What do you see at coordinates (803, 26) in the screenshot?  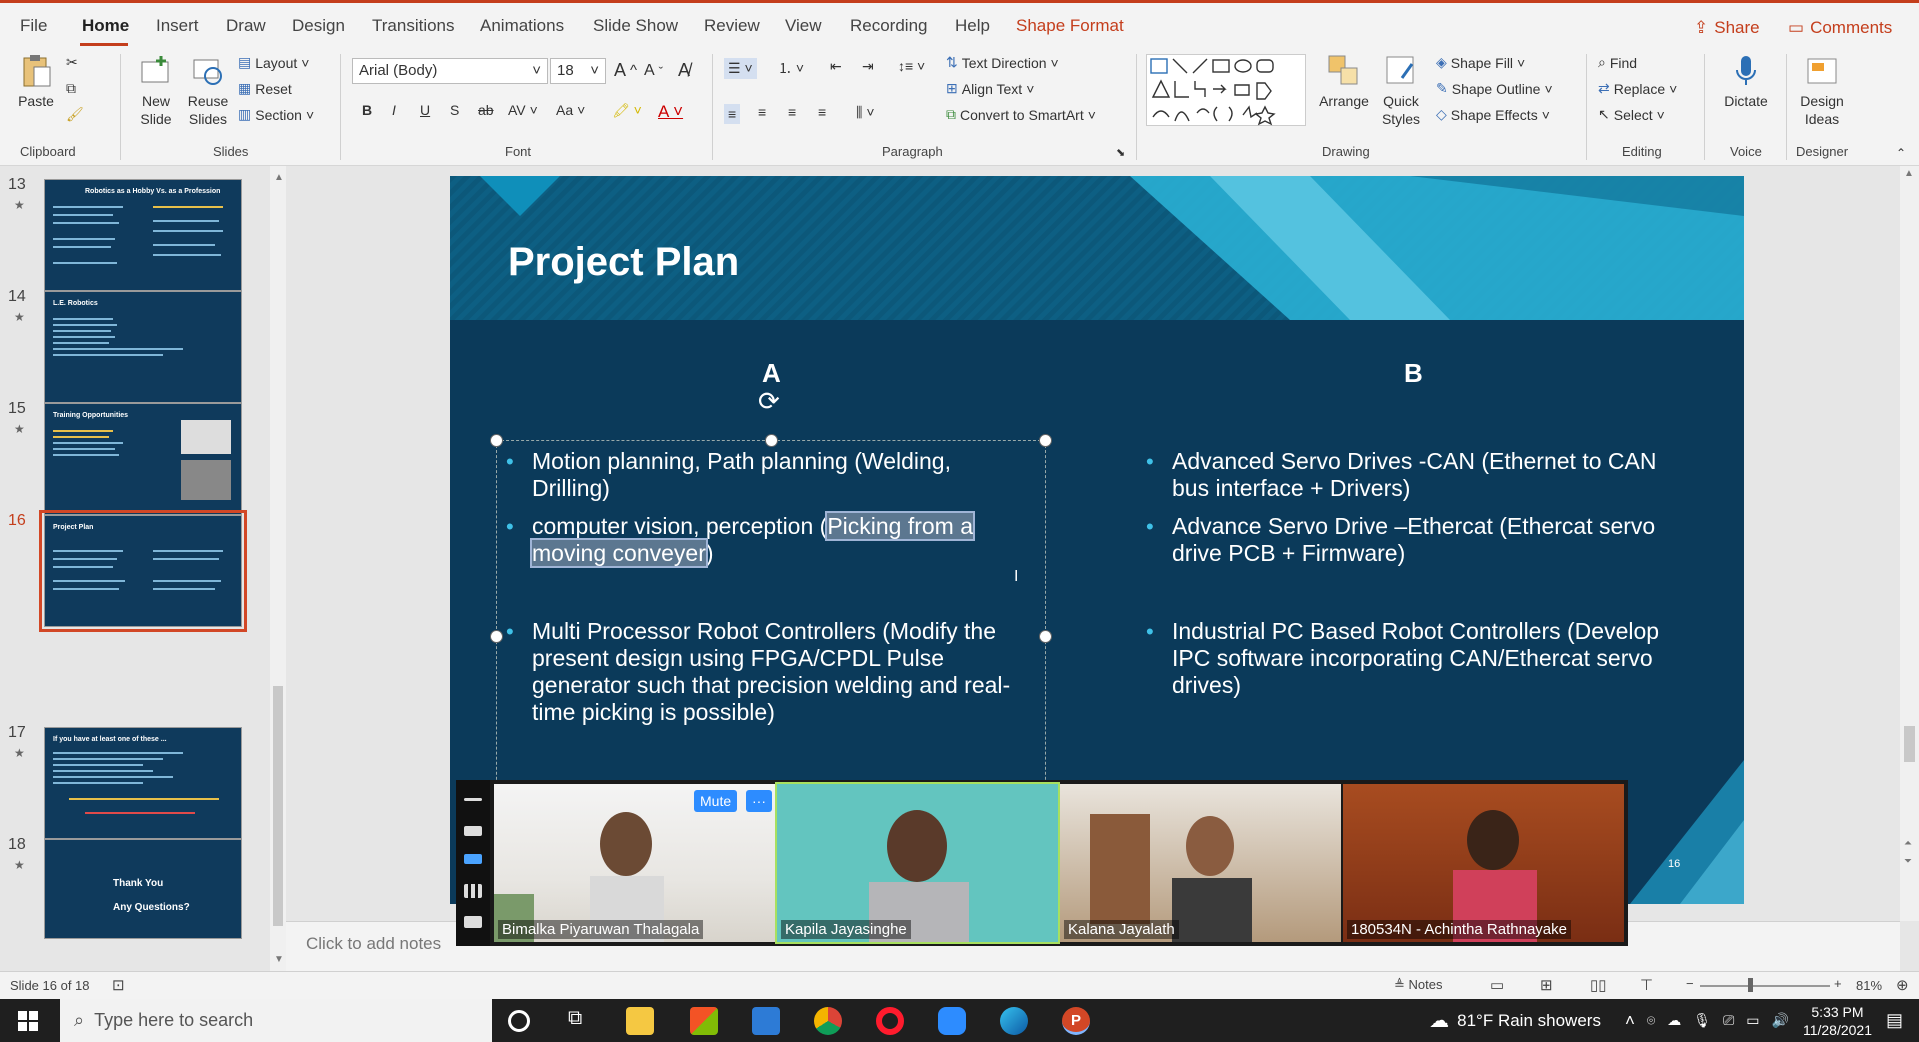 I see `tab-view: View` at bounding box center [803, 26].